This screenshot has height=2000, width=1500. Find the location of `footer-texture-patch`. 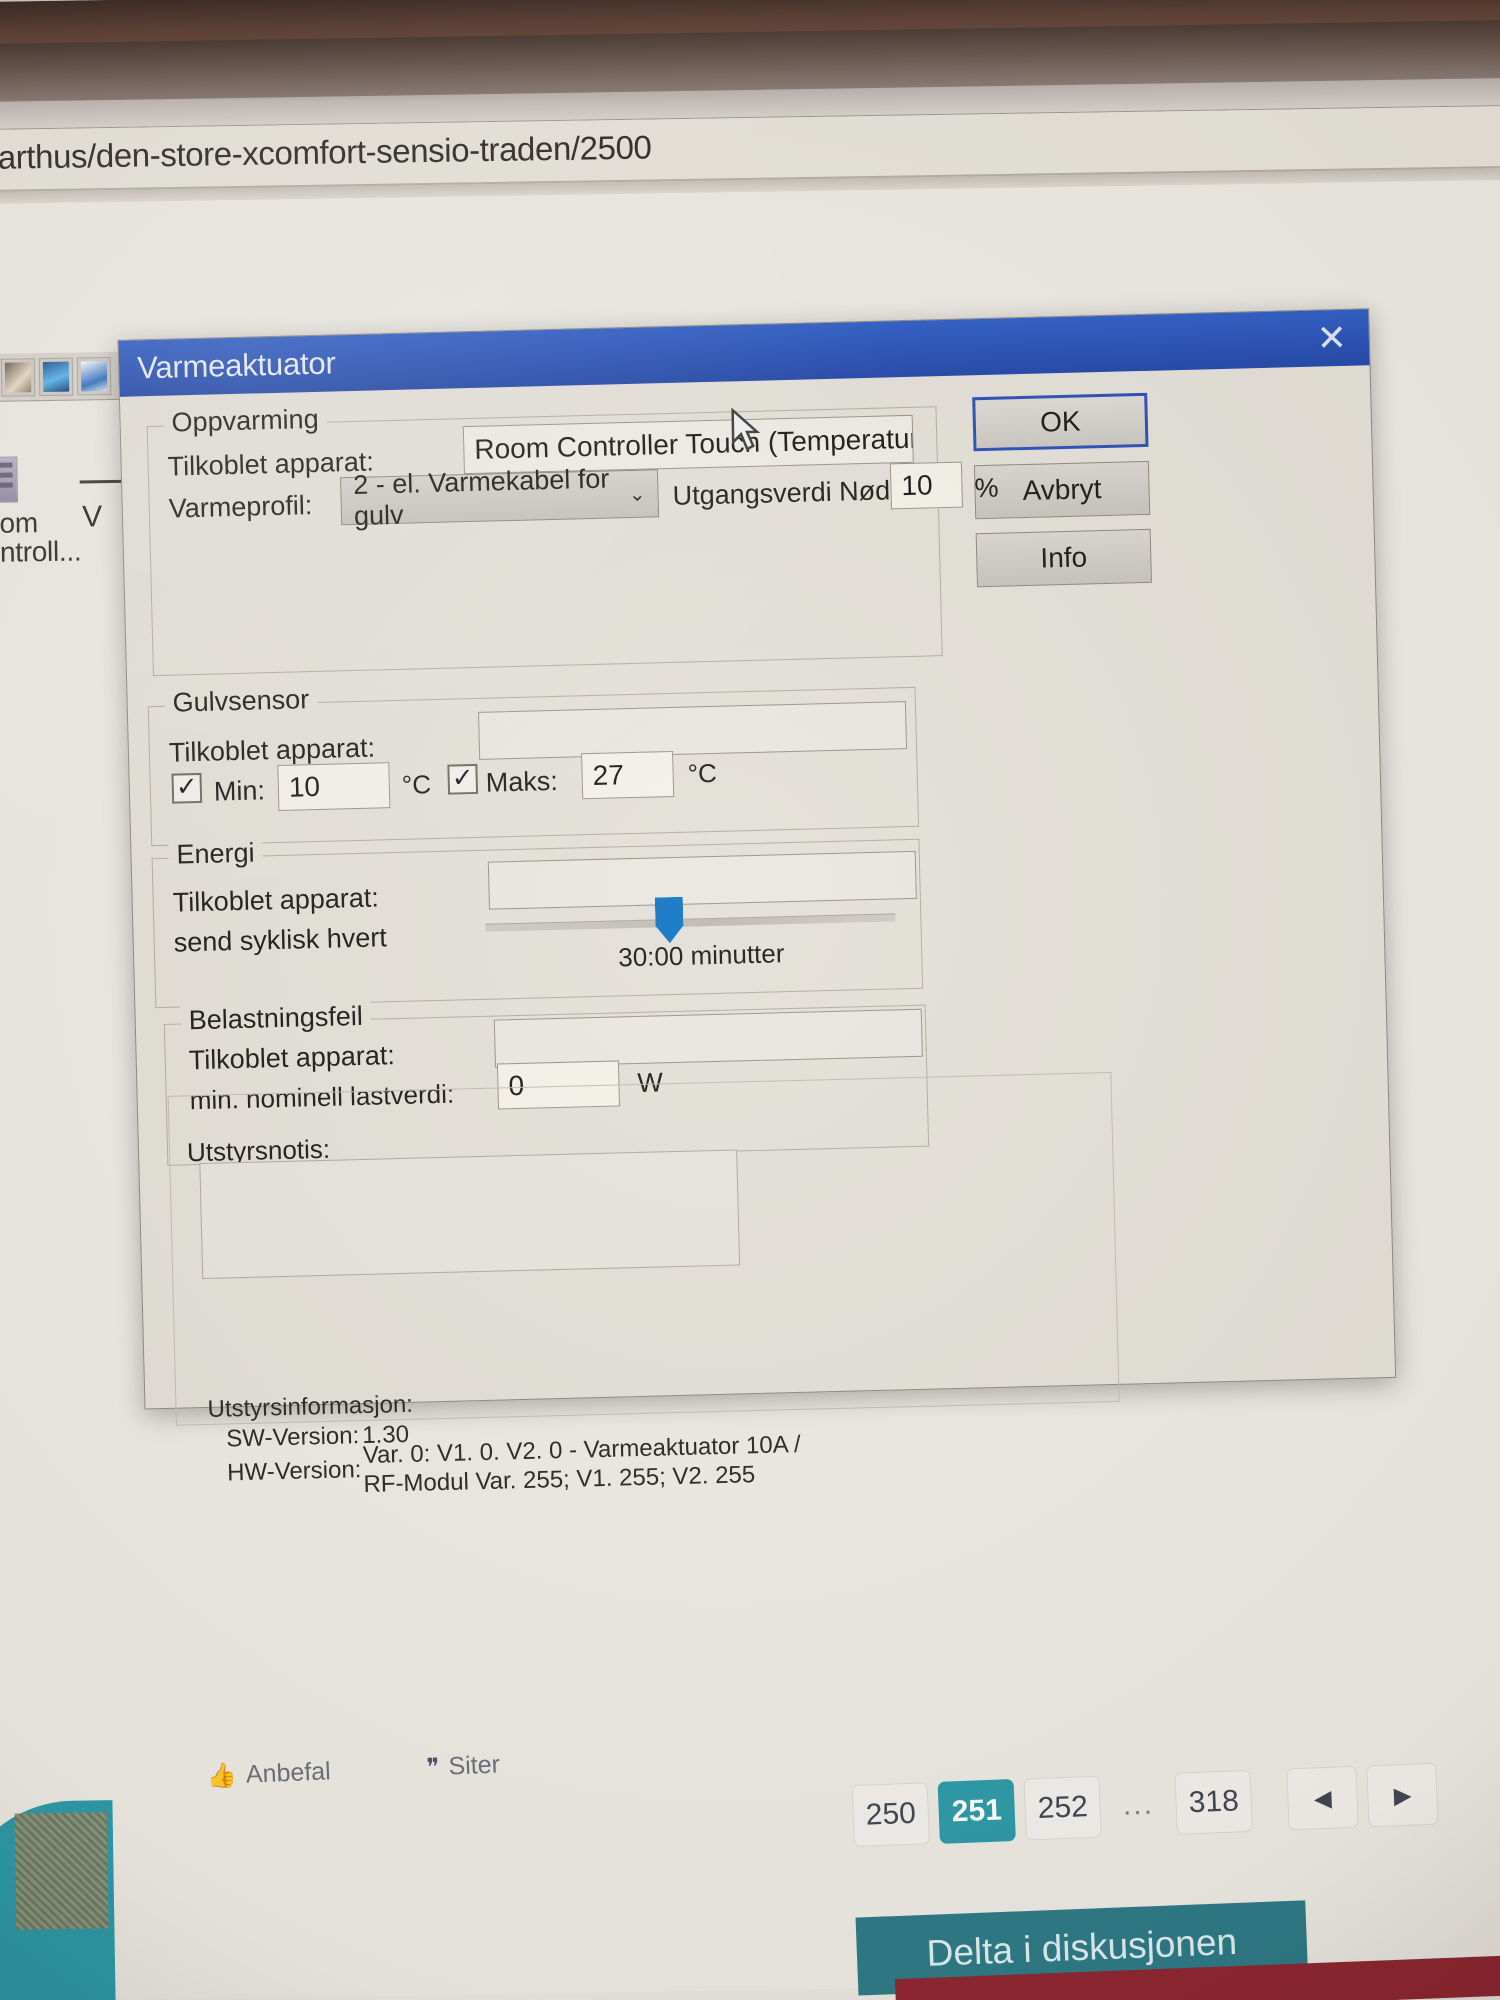

footer-texture-patch is located at coordinates (61, 1871).